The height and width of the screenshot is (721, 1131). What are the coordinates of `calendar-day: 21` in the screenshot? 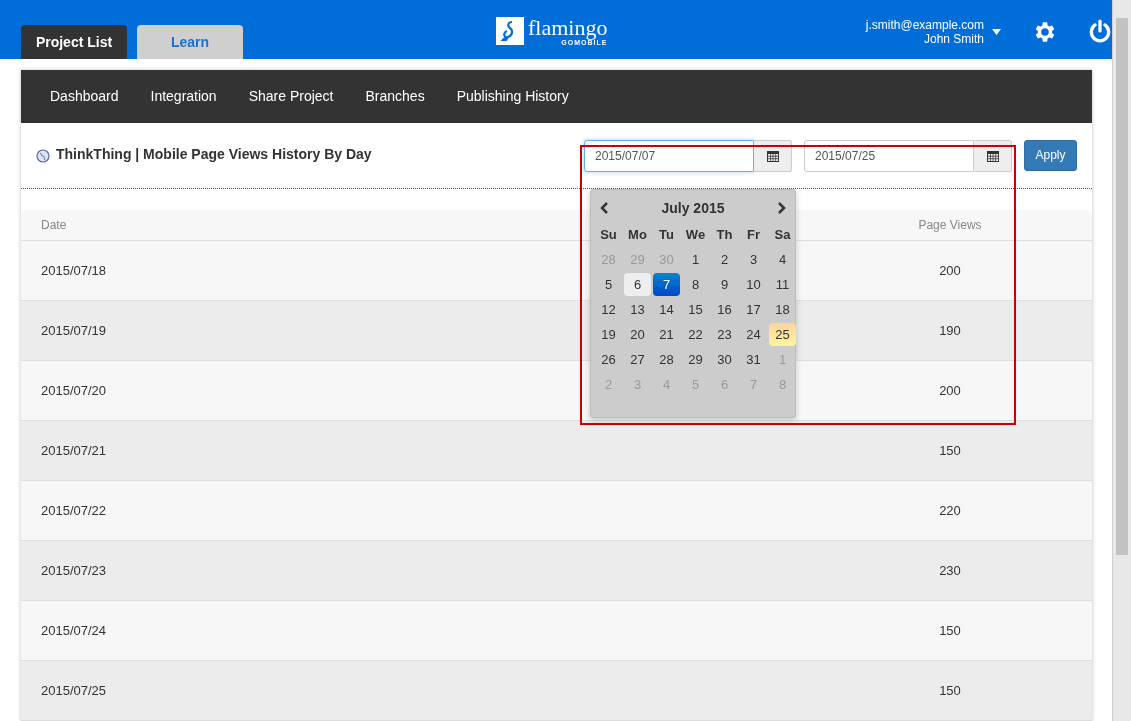 It's located at (666, 334).